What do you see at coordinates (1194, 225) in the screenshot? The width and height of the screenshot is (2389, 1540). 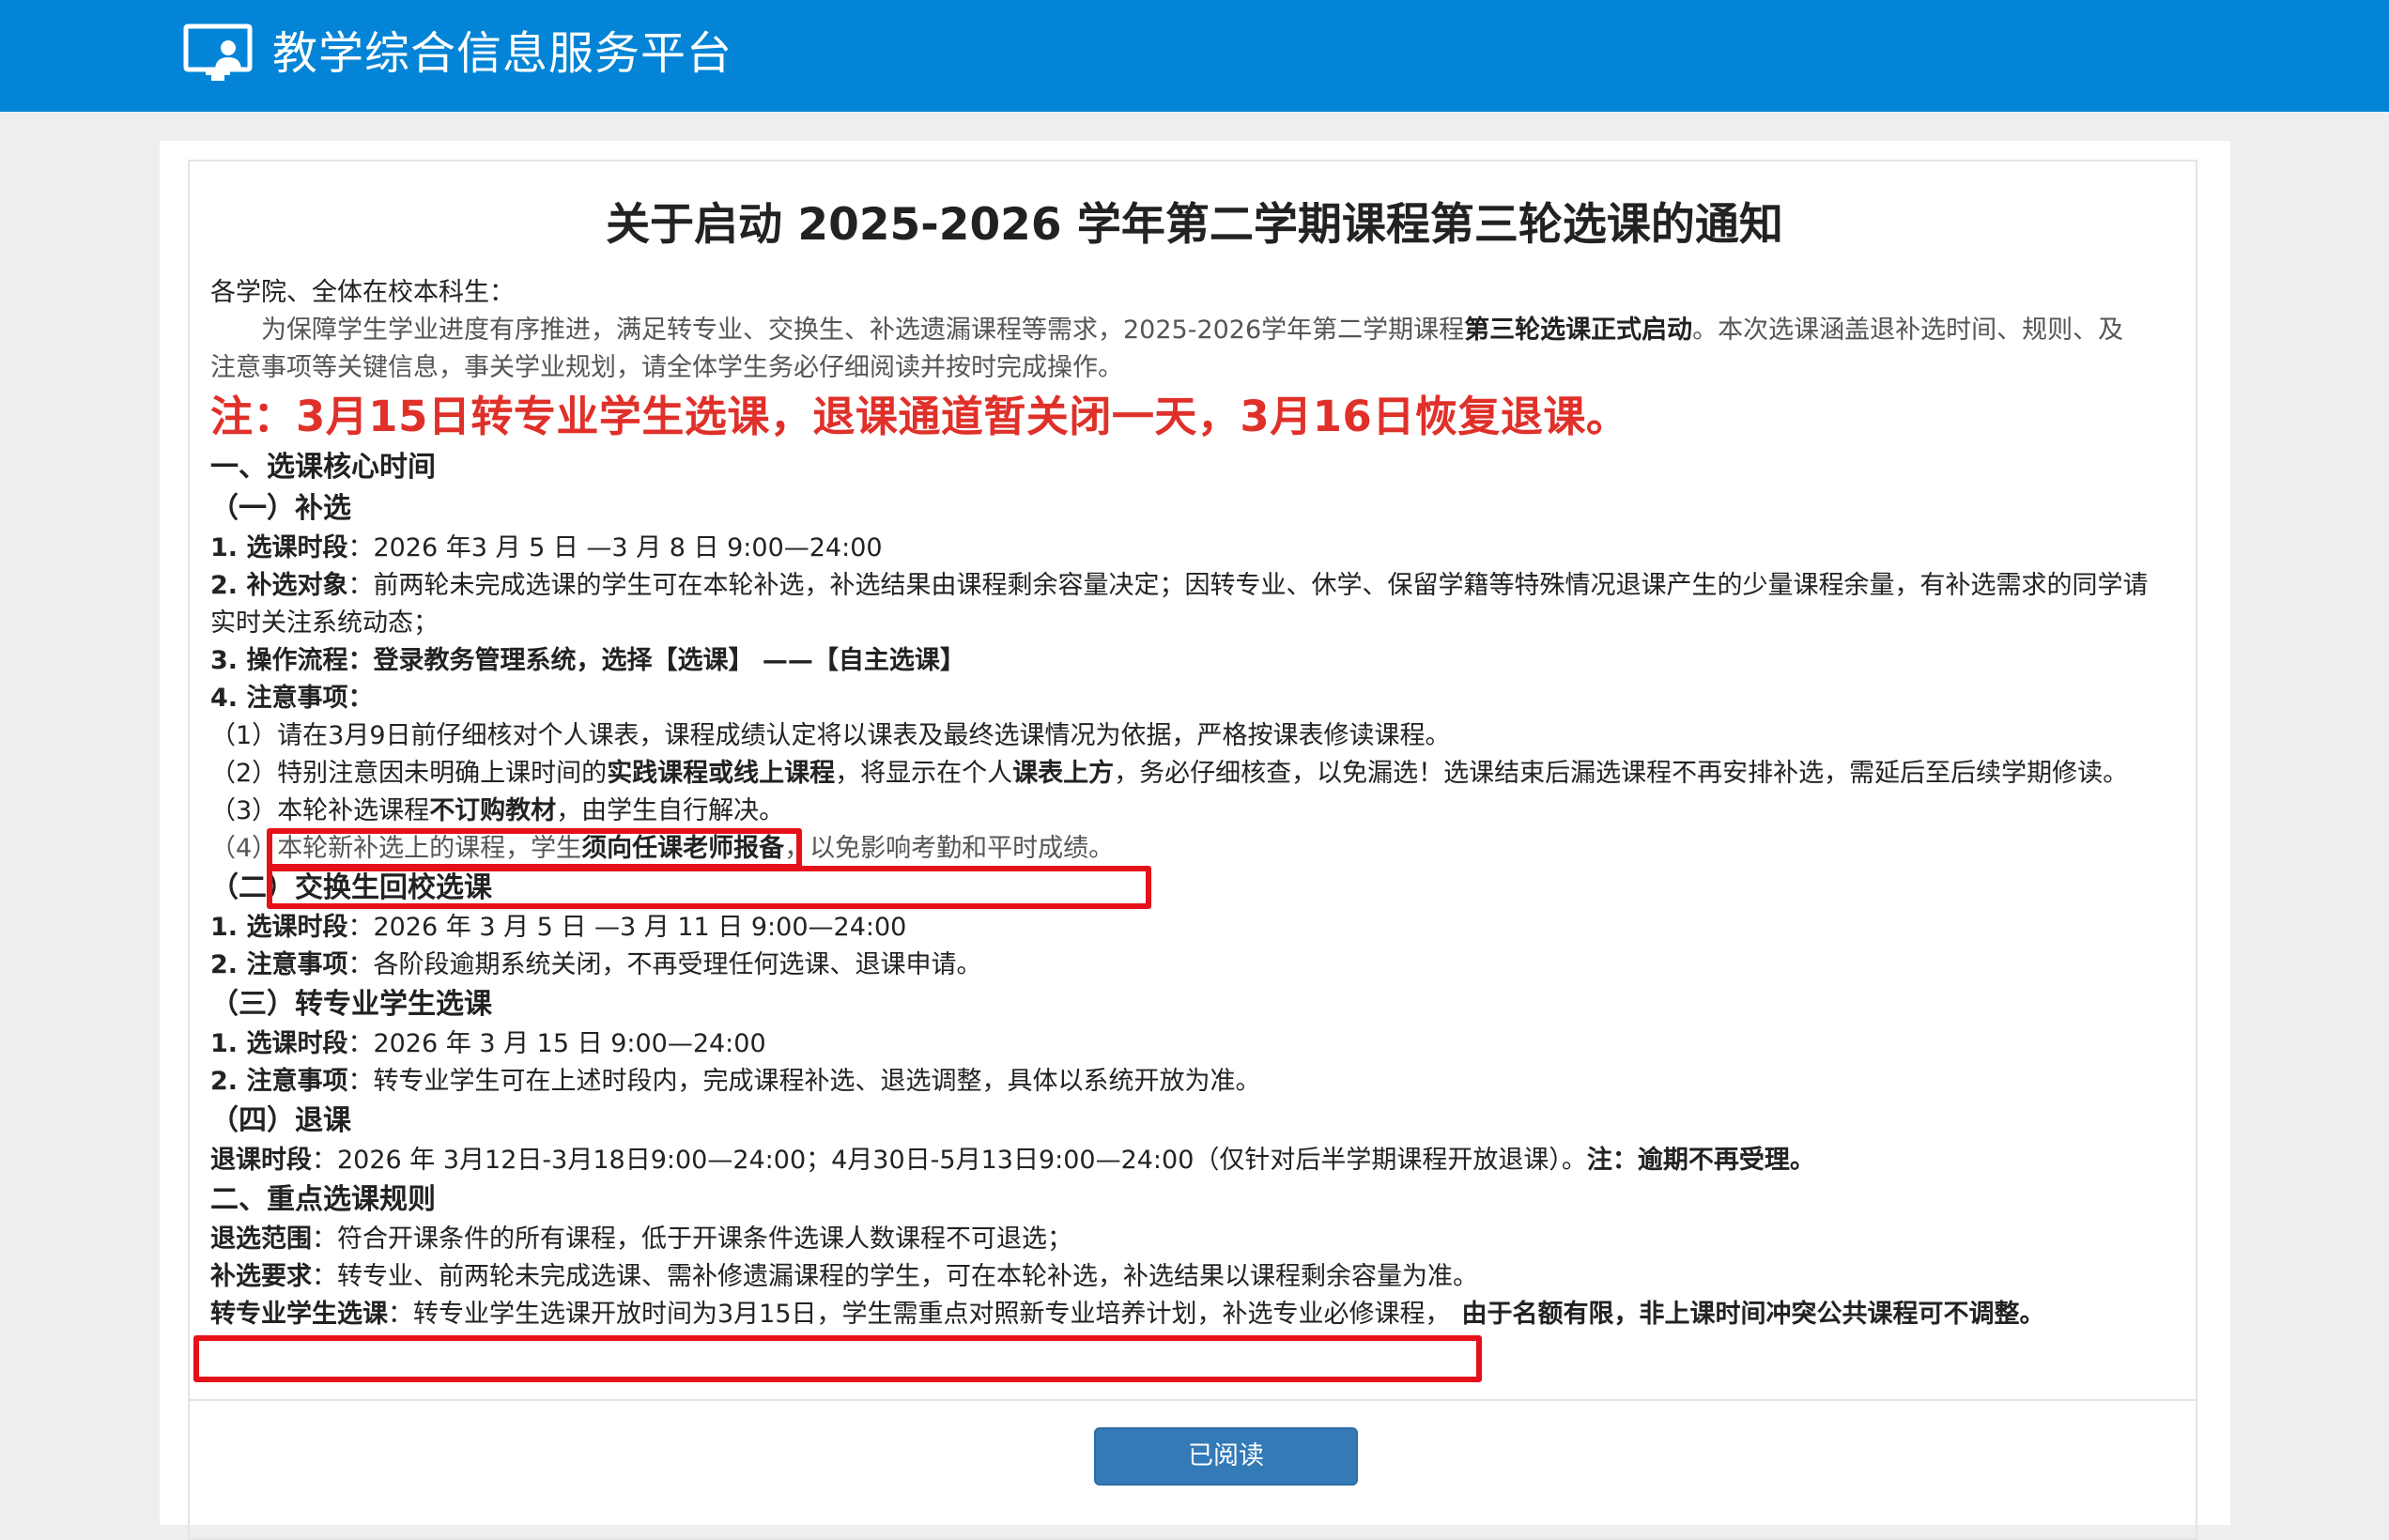 I see `notice-title: 关于启动 2025-2026 学年第二学期课程第三轮选课的通知` at bounding box center [1194, 225].